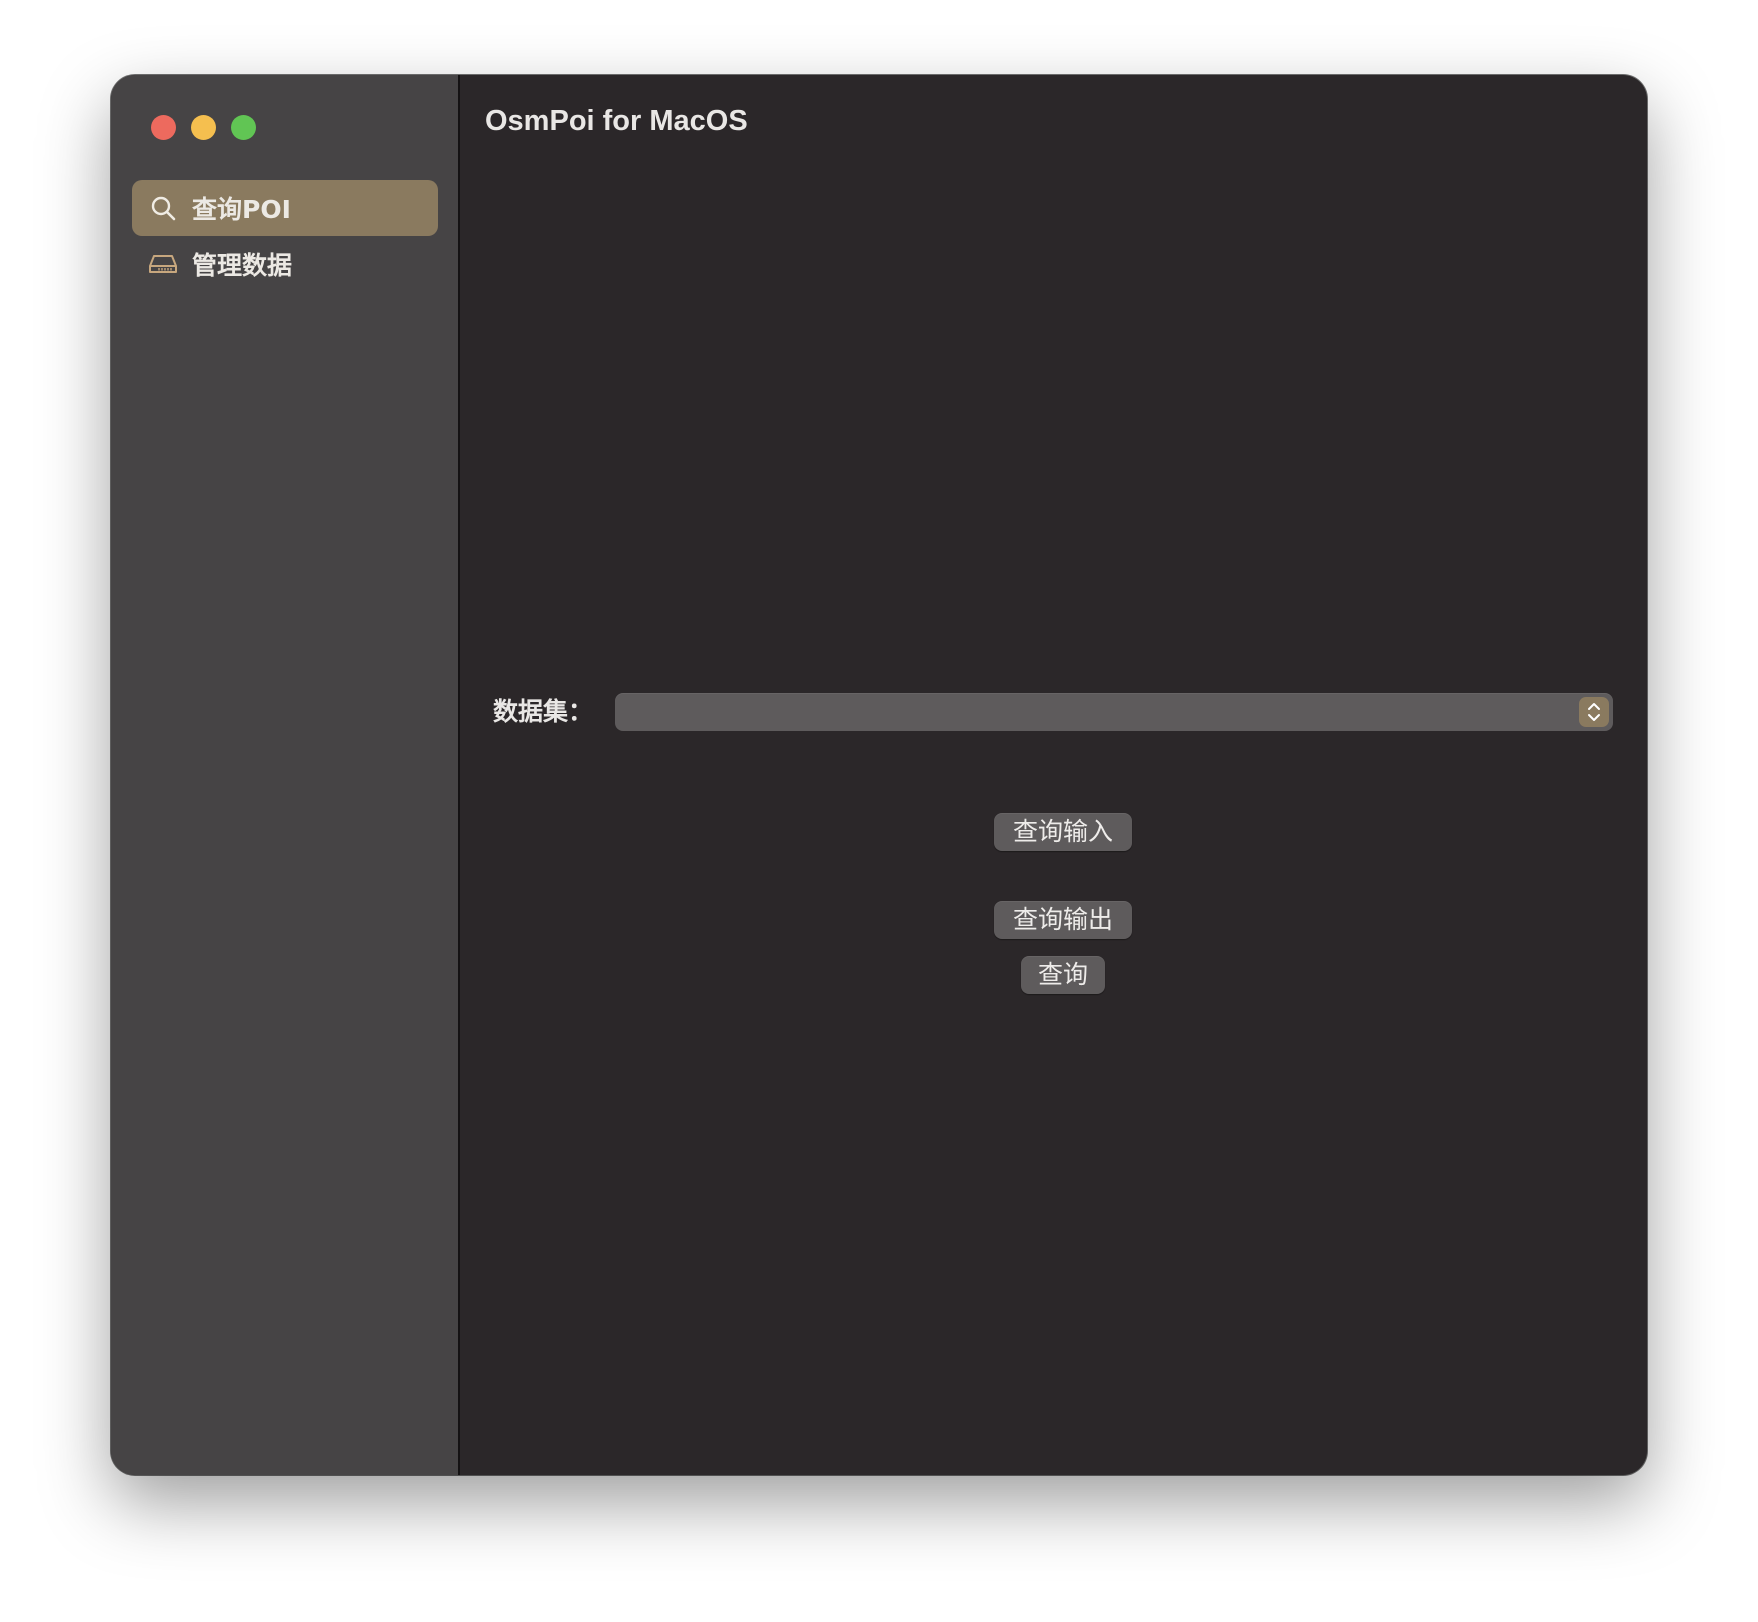  What do you see at coordinates (1063, 920) in the screenshot?
I see `query-output-button: 查询输出` at bounding box center [1063, 920].